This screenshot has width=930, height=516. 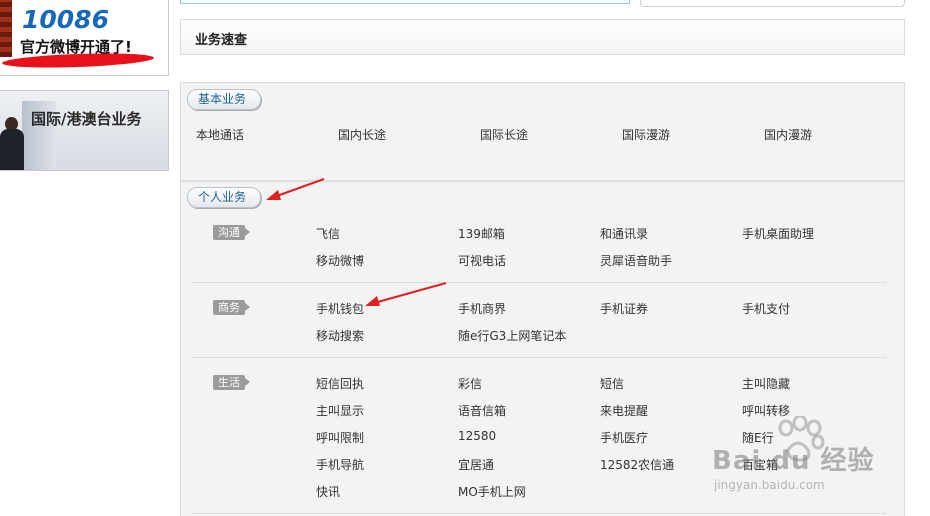 What do you see at coordinates (512, 335) in the screenshot?
I see `service-link: 随e行G3上网笔记本` at bounding box center [512, 335].